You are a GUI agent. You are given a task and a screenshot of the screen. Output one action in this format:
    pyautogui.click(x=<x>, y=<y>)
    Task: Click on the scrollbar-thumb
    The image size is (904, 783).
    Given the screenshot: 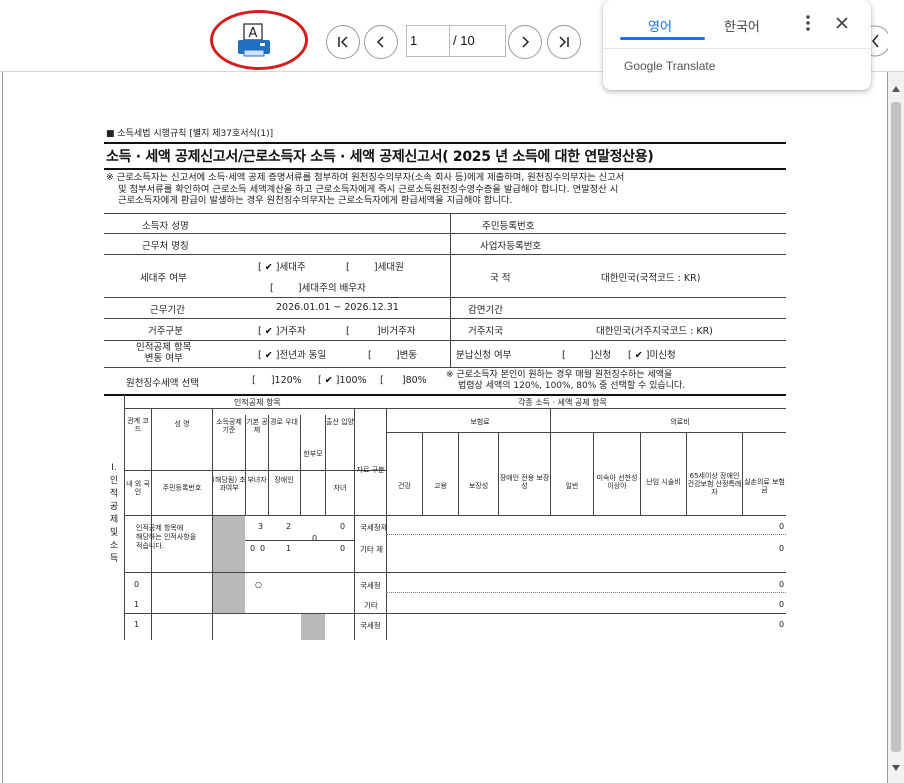 What is the action you would take?
    pyautogui.click(x=896, y=427)
    